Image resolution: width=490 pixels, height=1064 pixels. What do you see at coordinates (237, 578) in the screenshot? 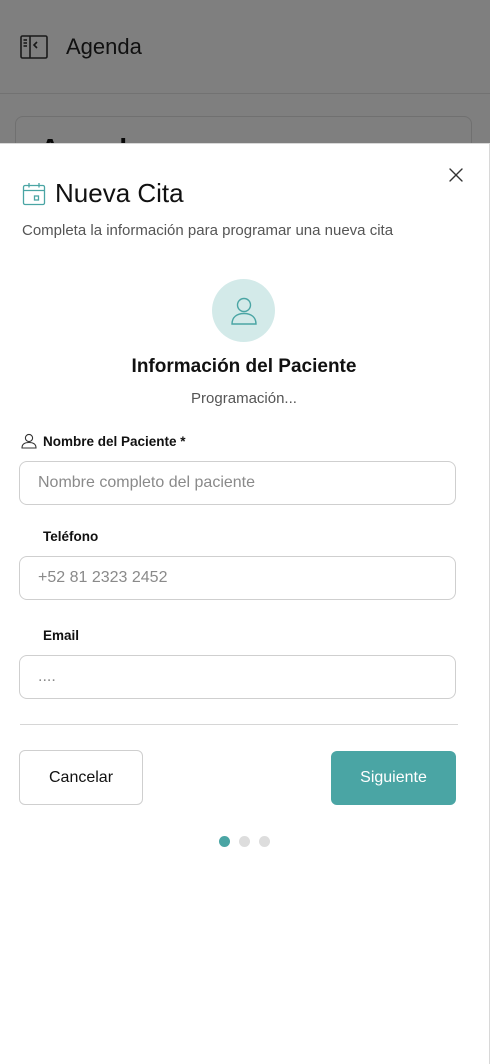
I see `phone-input` at bounding box center [237, 578].